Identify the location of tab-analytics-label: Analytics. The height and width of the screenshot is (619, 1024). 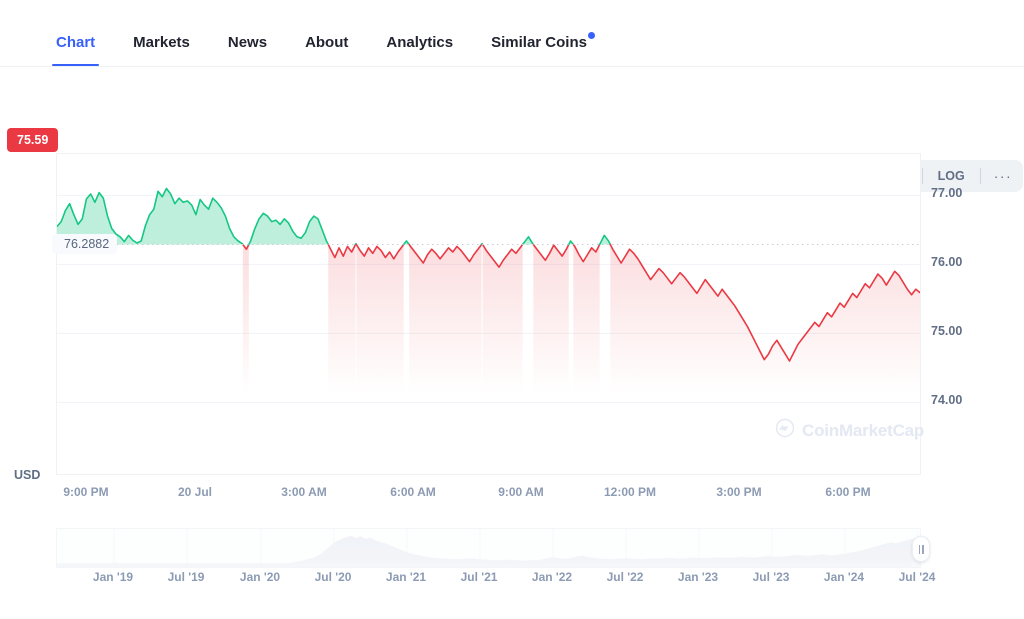
(420, 42).